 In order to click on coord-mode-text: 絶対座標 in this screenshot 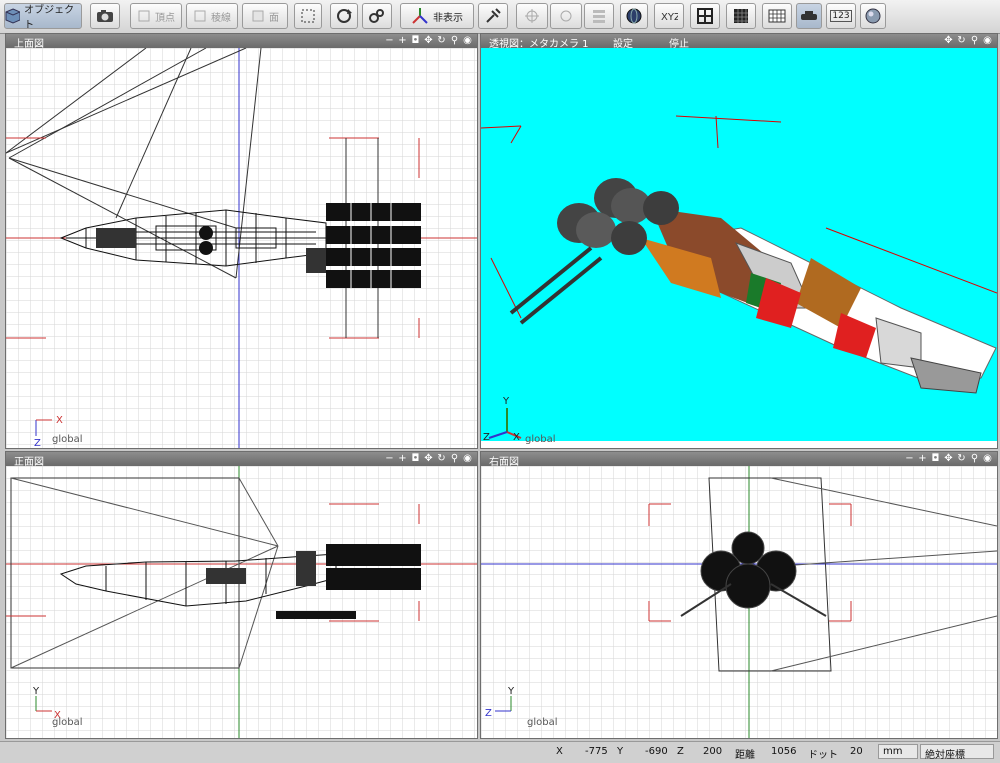, I will do `click(945, 755)`.